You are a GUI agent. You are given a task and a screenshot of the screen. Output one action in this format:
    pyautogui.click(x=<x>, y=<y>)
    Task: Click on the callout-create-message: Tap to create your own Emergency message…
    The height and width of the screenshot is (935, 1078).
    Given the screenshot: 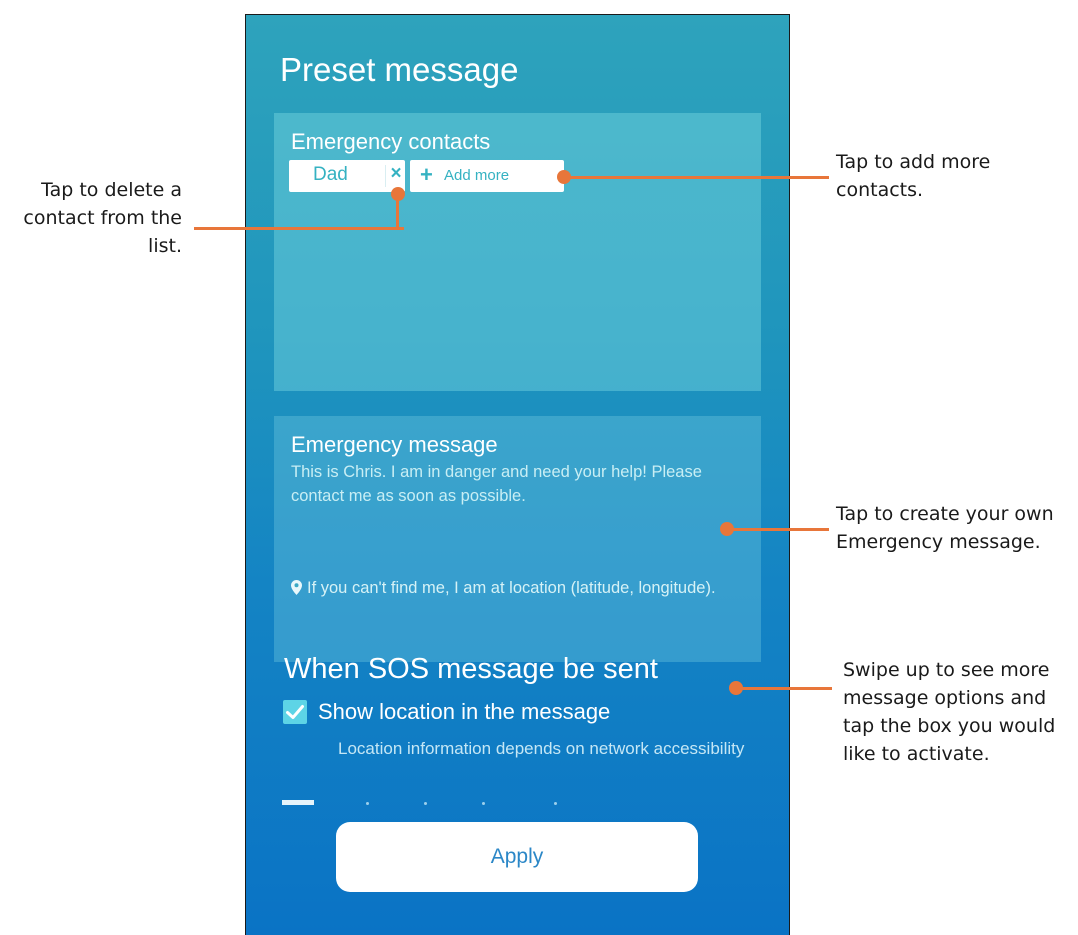 What is the action you would take?
    pyautogui.click(x=945, y=528)
    